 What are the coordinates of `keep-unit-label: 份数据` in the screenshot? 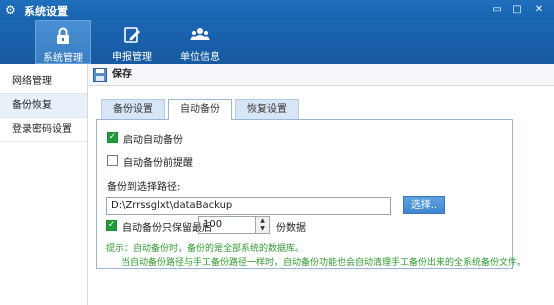 It's located at (291, 228).